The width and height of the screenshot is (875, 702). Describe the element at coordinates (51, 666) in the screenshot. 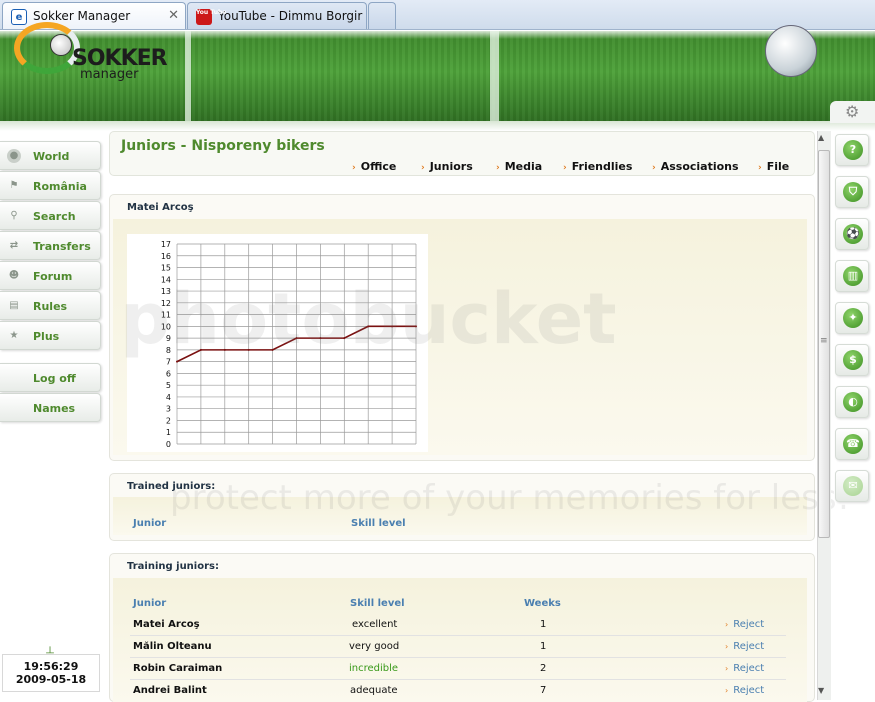

I see `clock-time: 19:56:29` at that location.